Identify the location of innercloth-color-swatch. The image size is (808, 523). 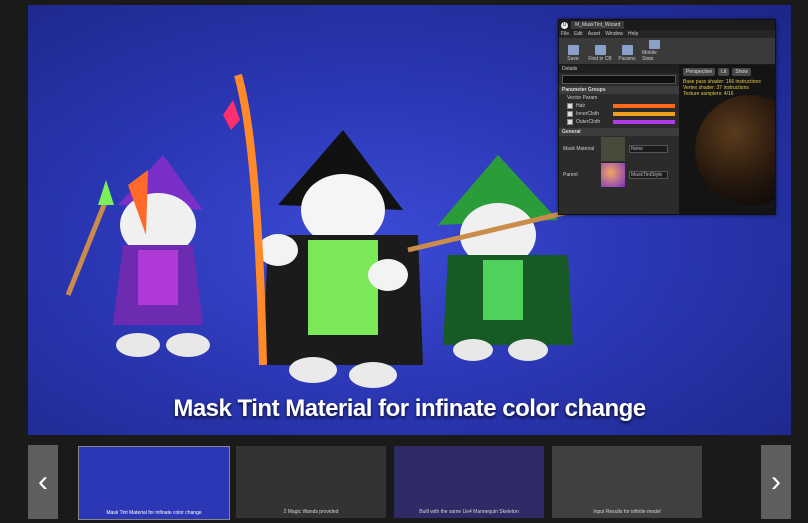
(644, 114).